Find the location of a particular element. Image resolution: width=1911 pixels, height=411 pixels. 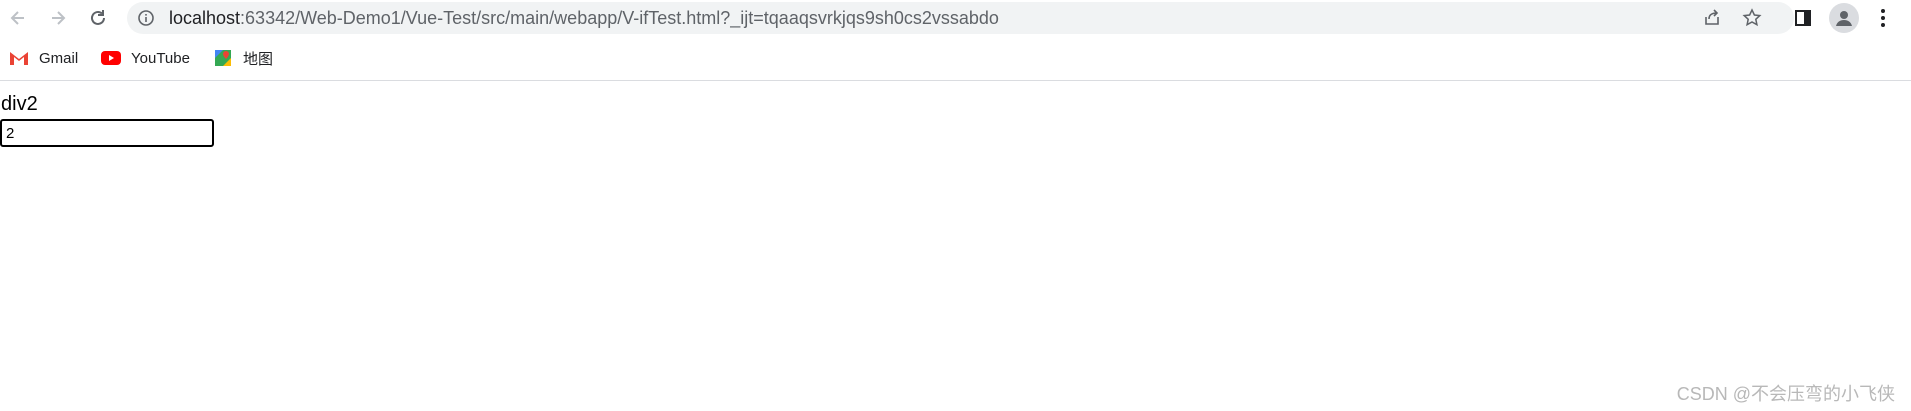

arrow-right-icon is located at coordinates (59, 18).